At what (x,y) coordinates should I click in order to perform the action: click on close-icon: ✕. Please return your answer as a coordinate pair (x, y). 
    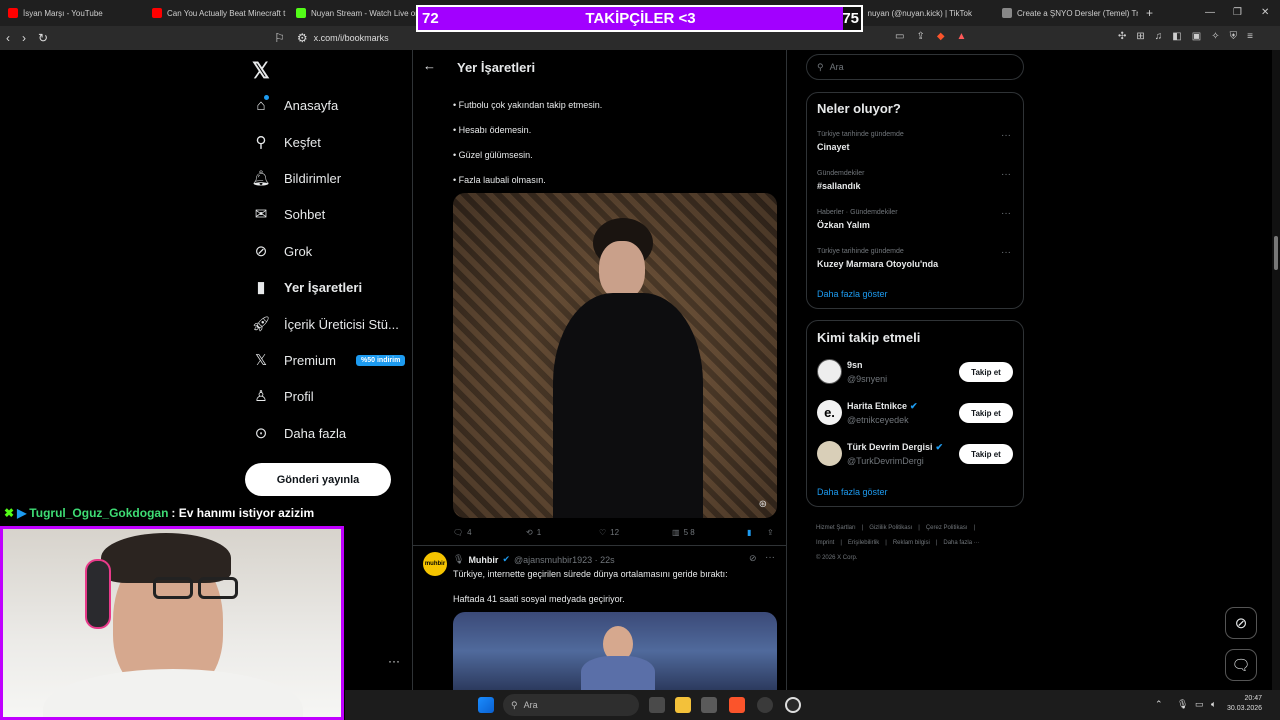
    Looking at the image, I should click on (1265, 12).